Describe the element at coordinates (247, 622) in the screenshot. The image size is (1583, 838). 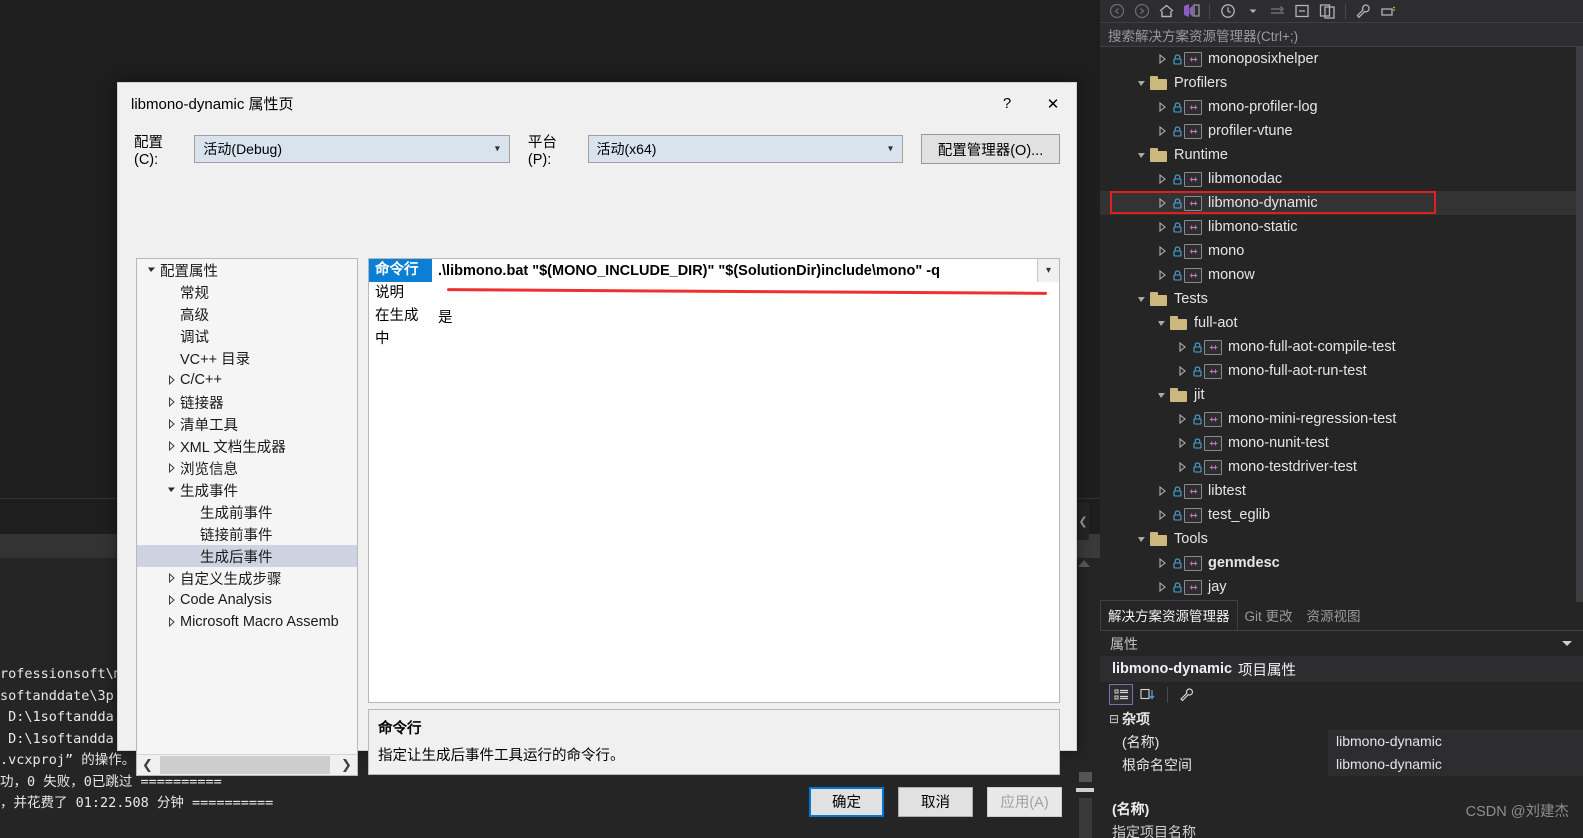
I see `dialog-tree-item-microsoft-macro-assemb: Microsoft Macro Assemb` at that location.